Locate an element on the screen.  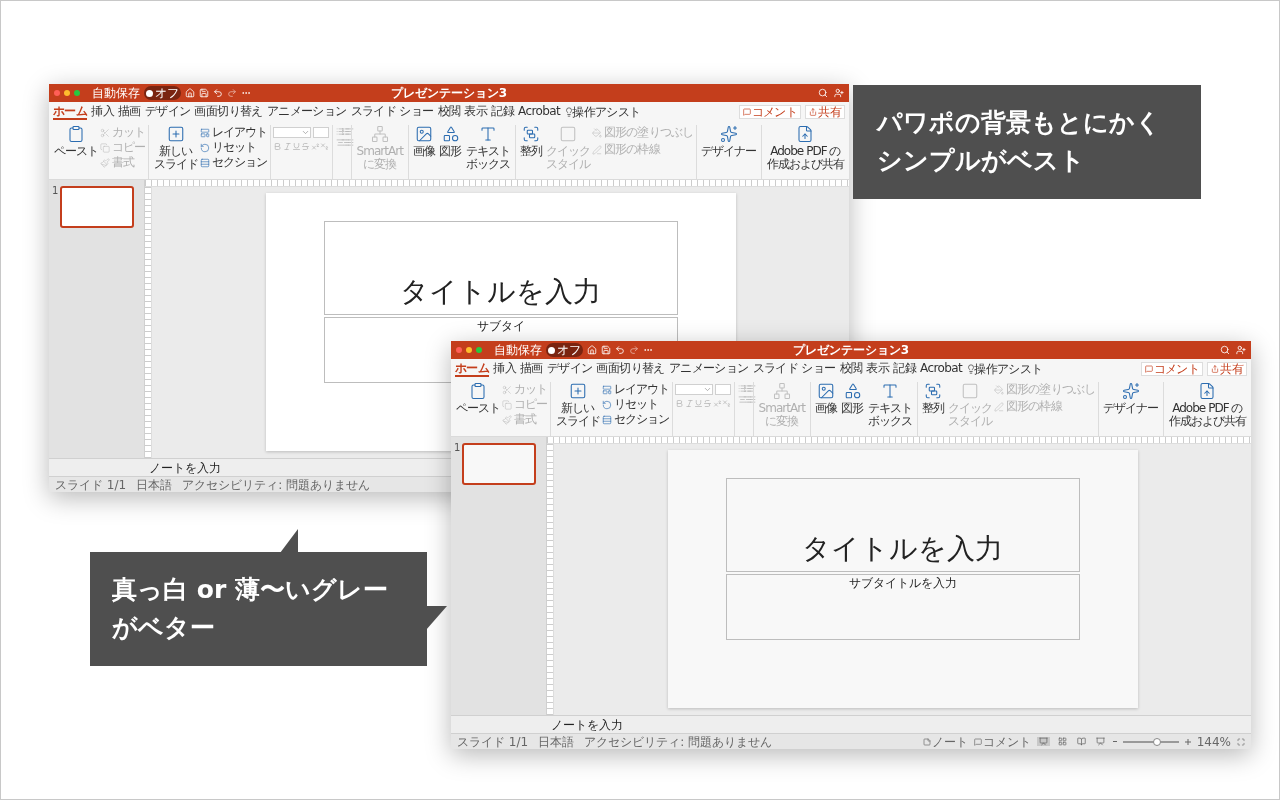
zoom-reading: 144% is located at coordinates (1213, 741).